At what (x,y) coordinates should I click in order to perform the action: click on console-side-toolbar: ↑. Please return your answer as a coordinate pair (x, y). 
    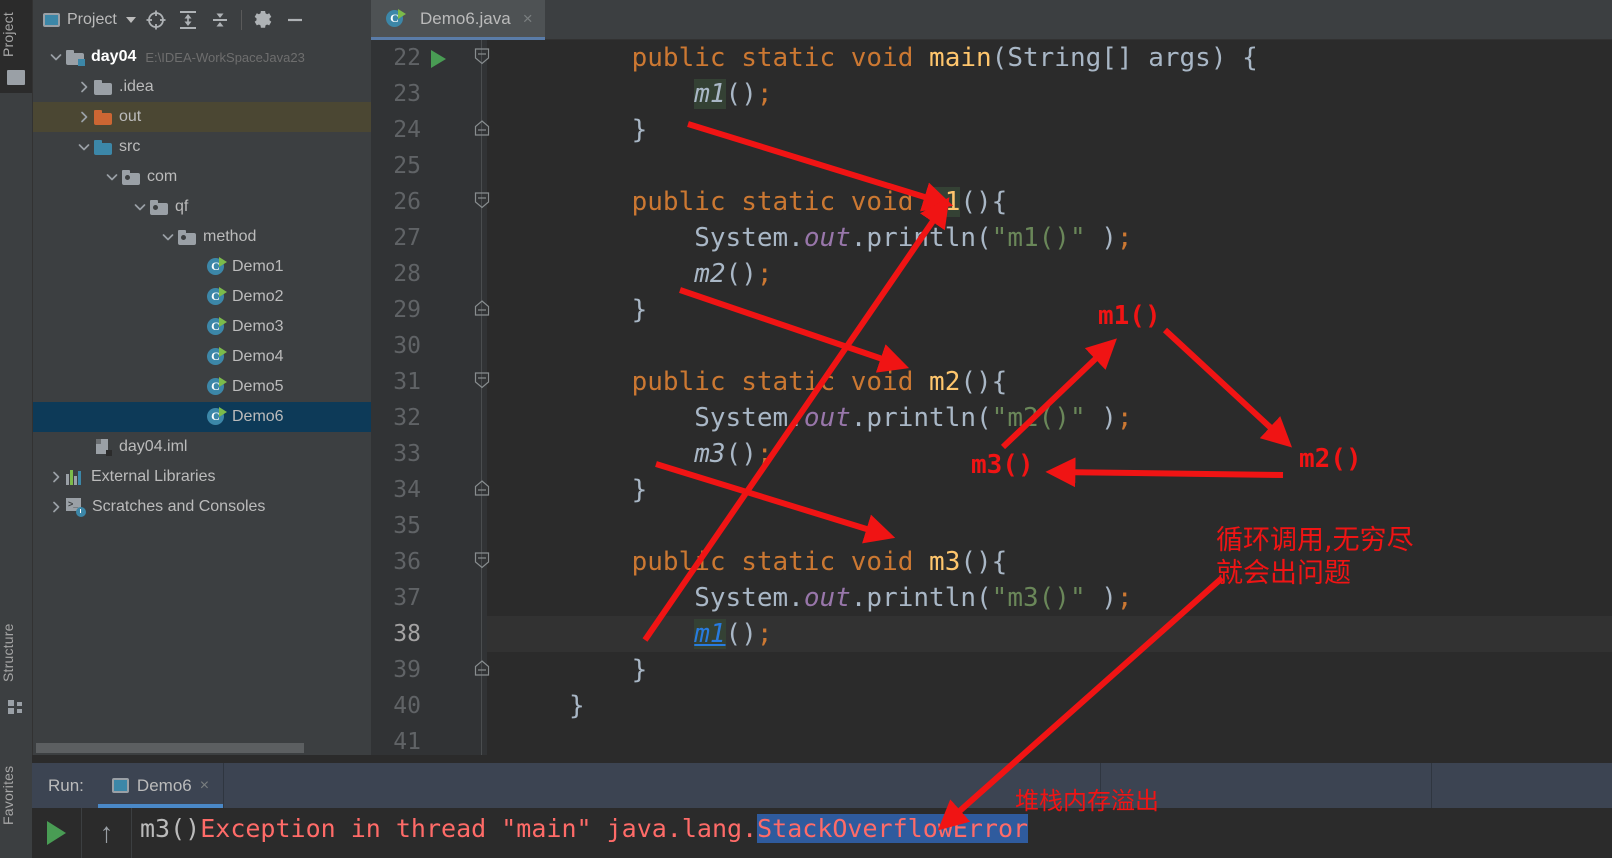
    Looking at the image, I should click on (82, 833).